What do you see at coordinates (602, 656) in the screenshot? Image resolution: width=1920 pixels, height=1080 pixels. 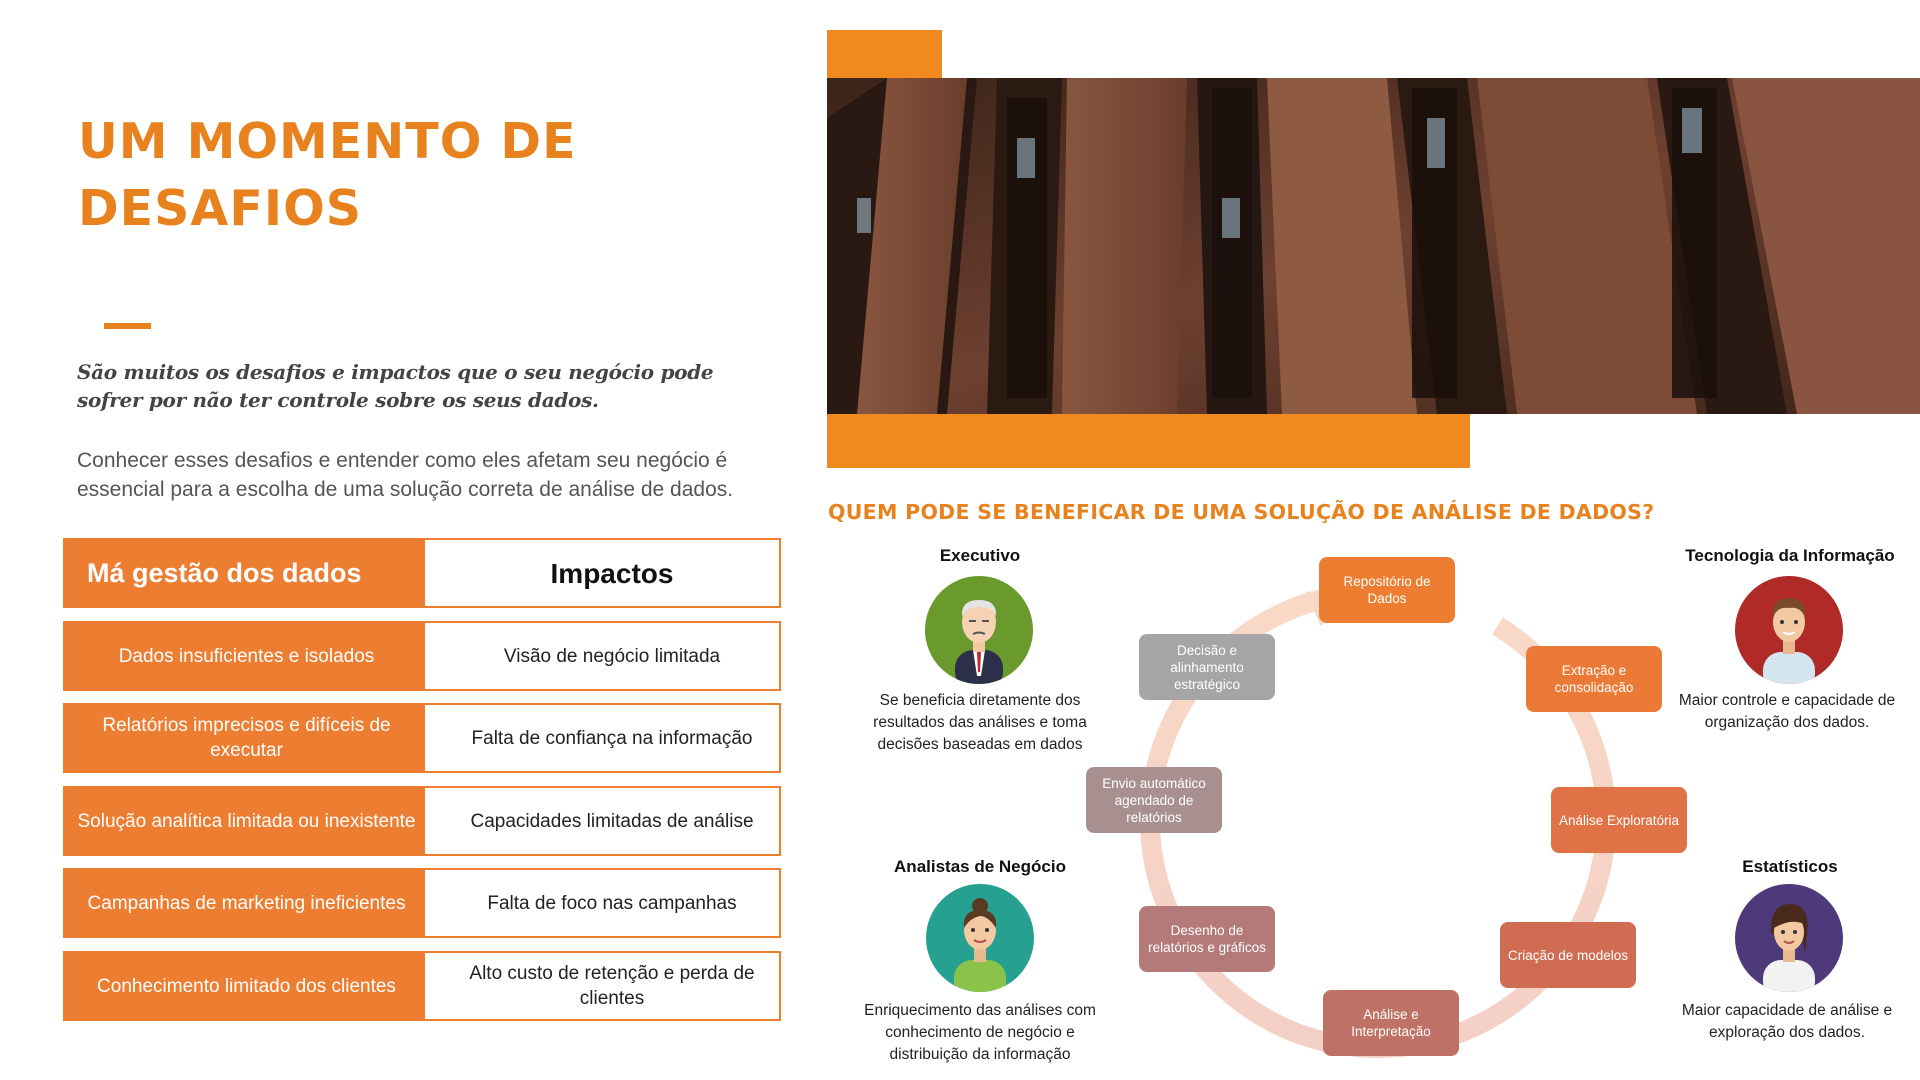 I see `impact-cell: Visão de negócio limitada` at bounding box center [602, 656].